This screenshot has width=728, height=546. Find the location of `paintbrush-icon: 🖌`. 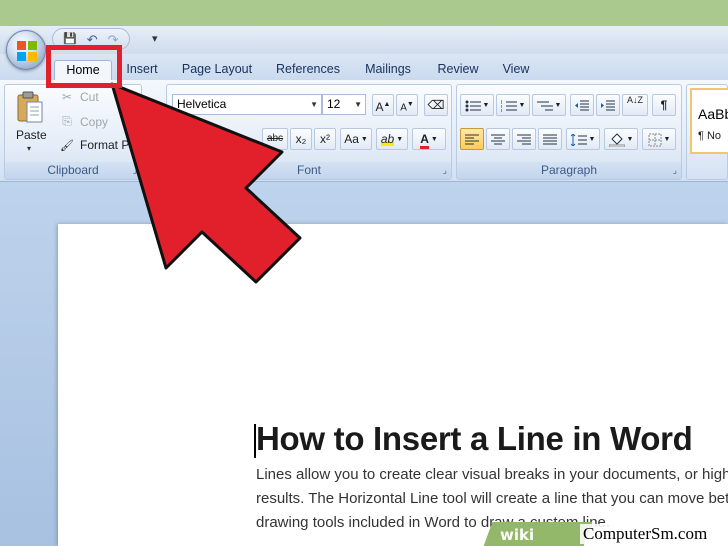

paintbrush-icon: 🖌 is located at coordinates (67, 145).